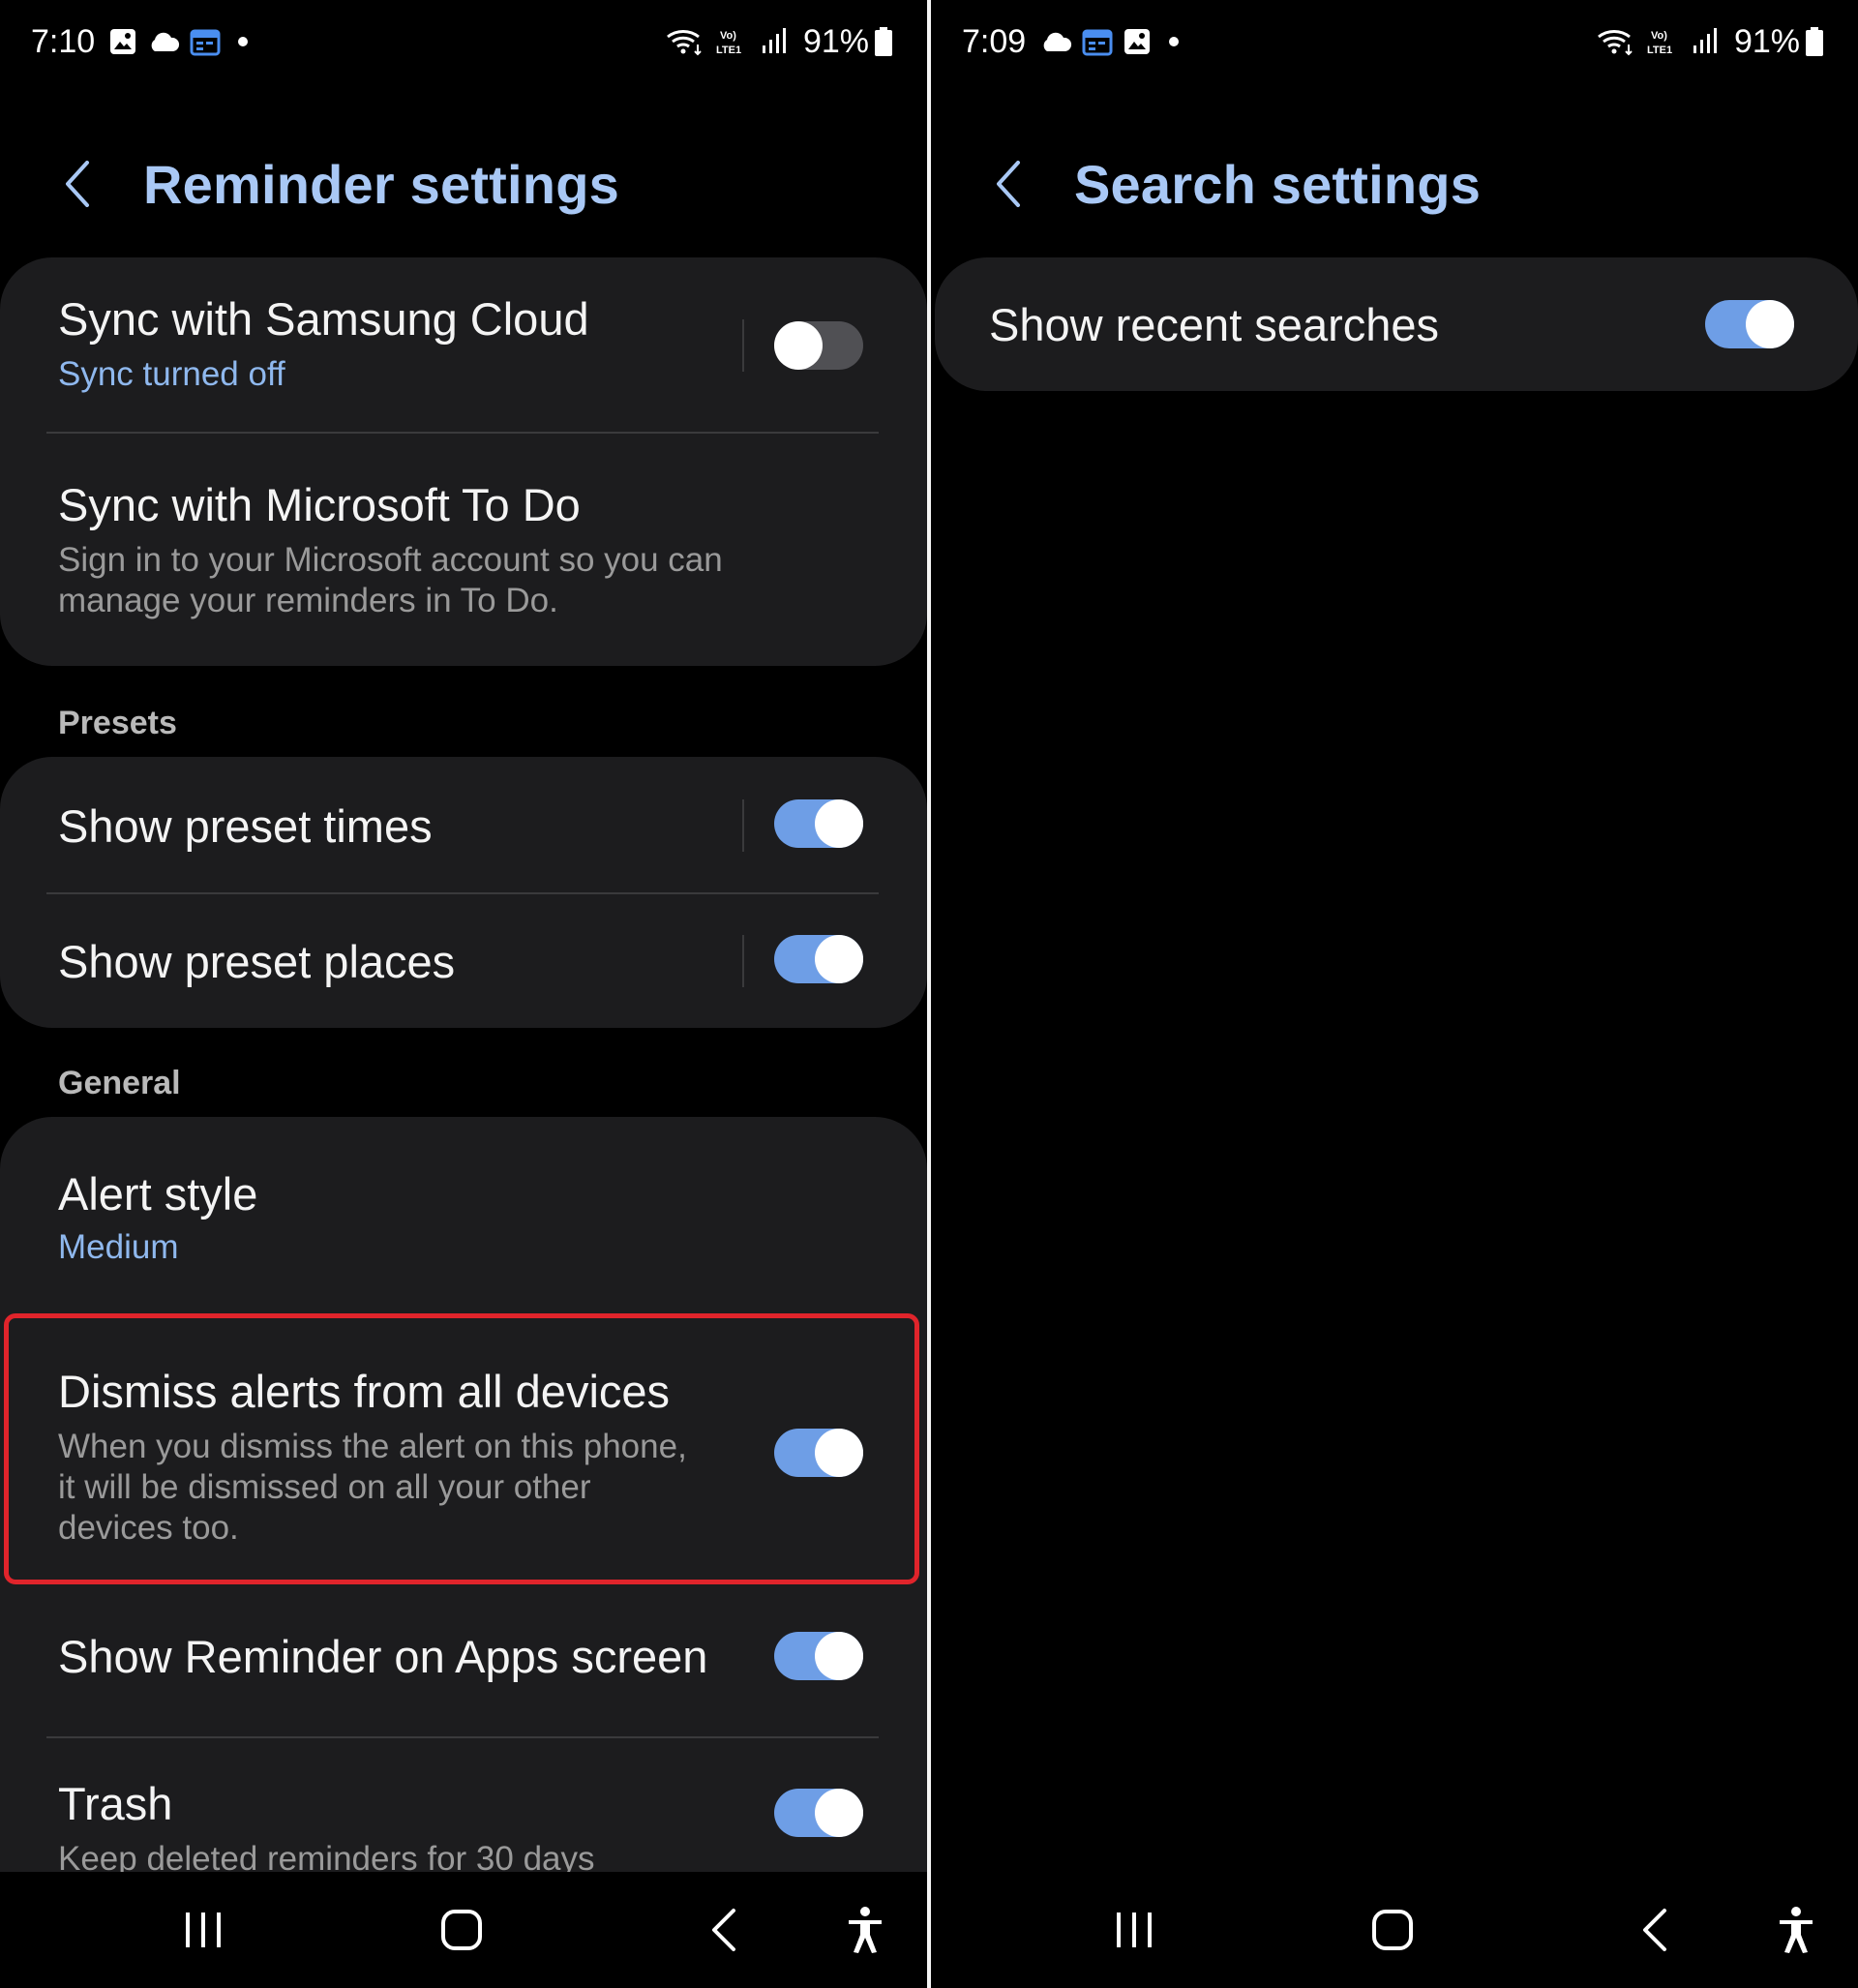  I want to click on page-header: Search settings, so click(1235, 184).